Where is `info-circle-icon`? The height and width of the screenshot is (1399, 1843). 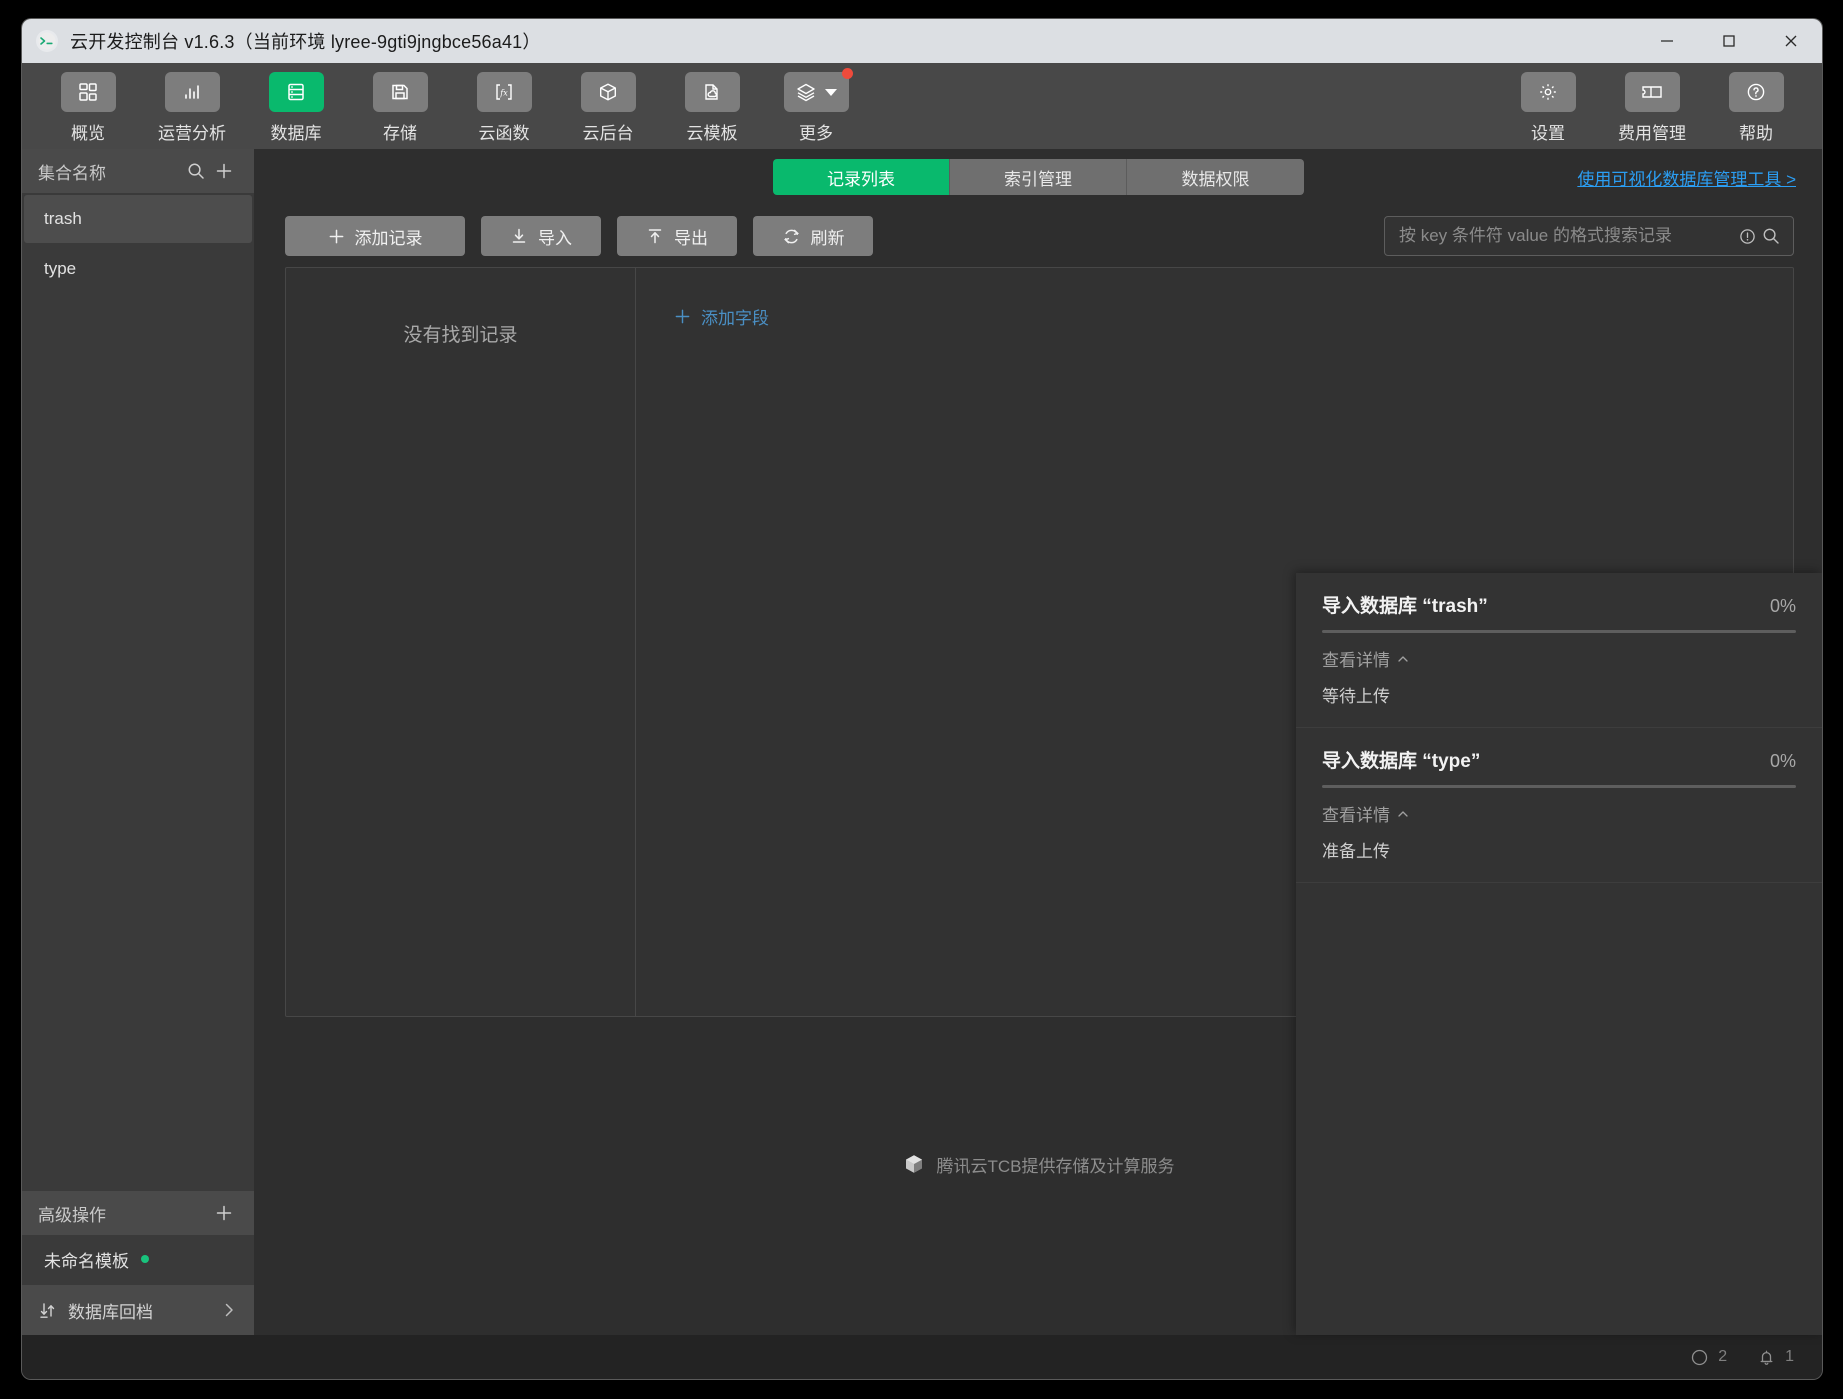
info-circle-icon is located at coordinates (1747, 236).